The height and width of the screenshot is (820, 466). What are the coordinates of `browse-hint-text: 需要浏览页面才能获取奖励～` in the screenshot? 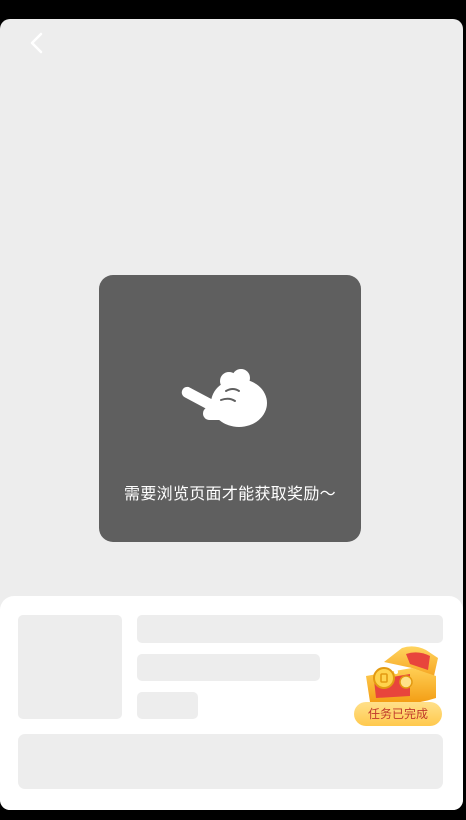 It's located at (230, 493).